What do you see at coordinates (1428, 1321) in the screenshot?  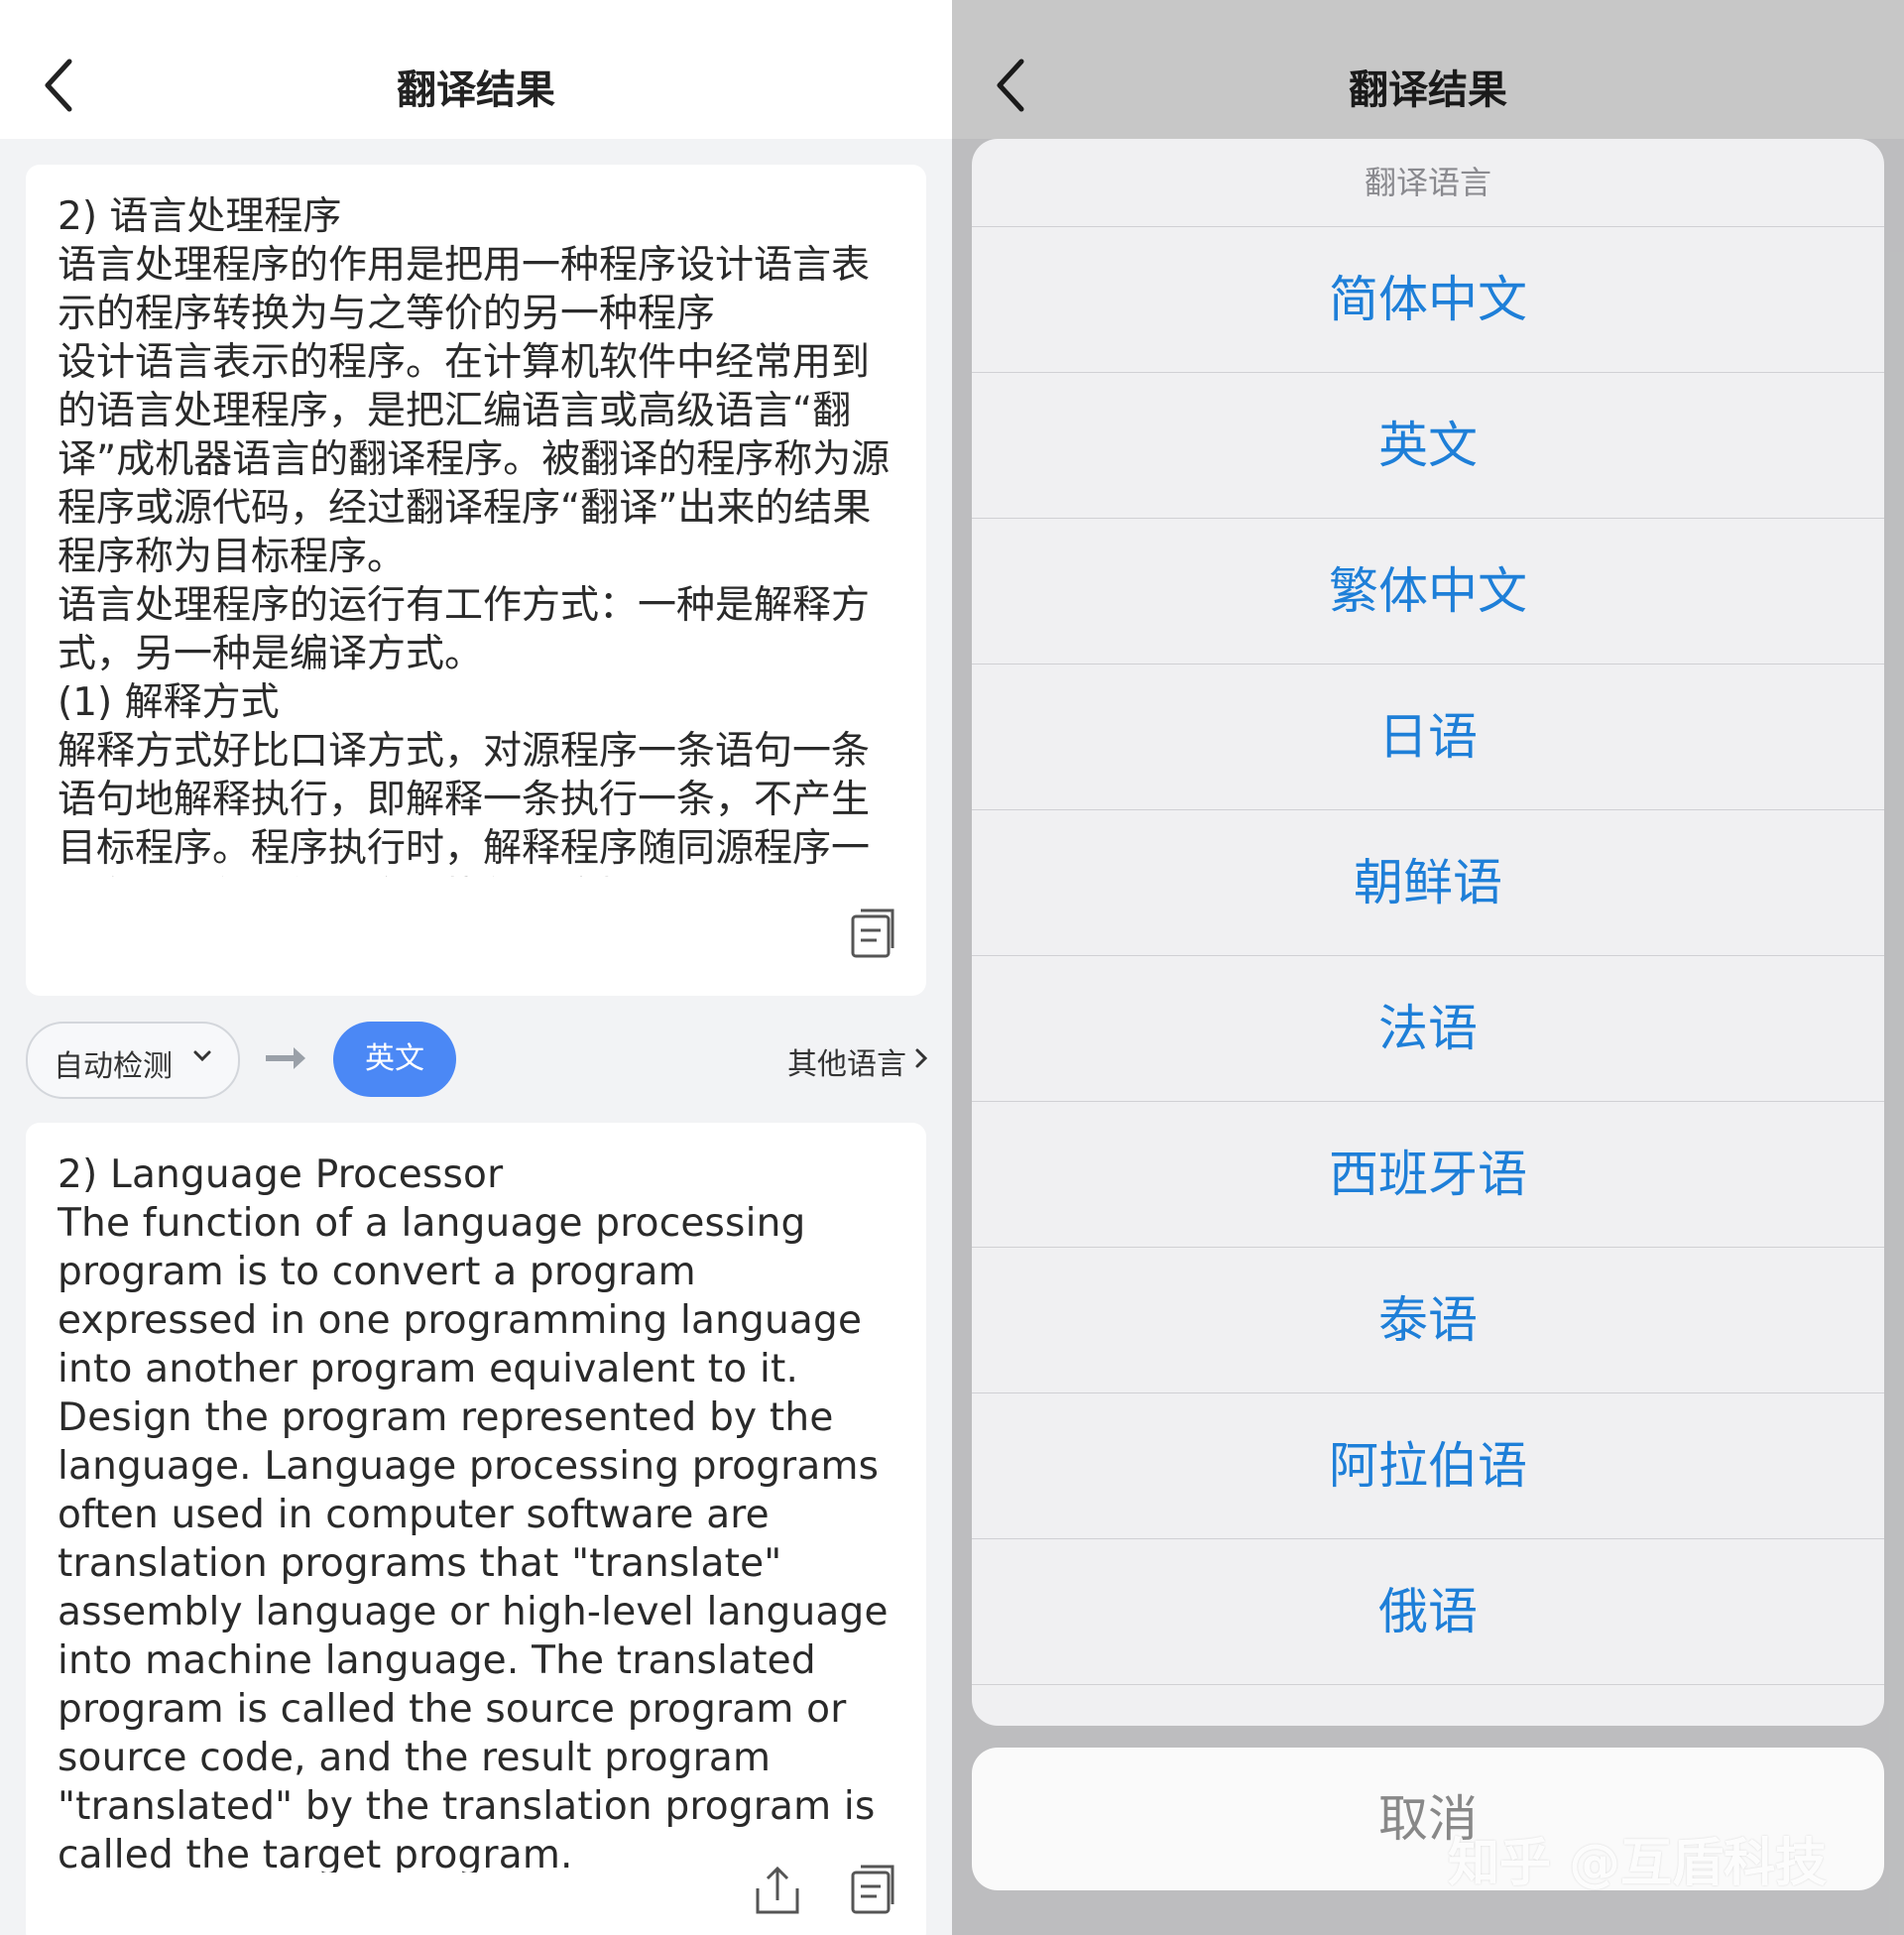 I see `language-option-thai: 泰语` at bounding box center [1428, 1321].